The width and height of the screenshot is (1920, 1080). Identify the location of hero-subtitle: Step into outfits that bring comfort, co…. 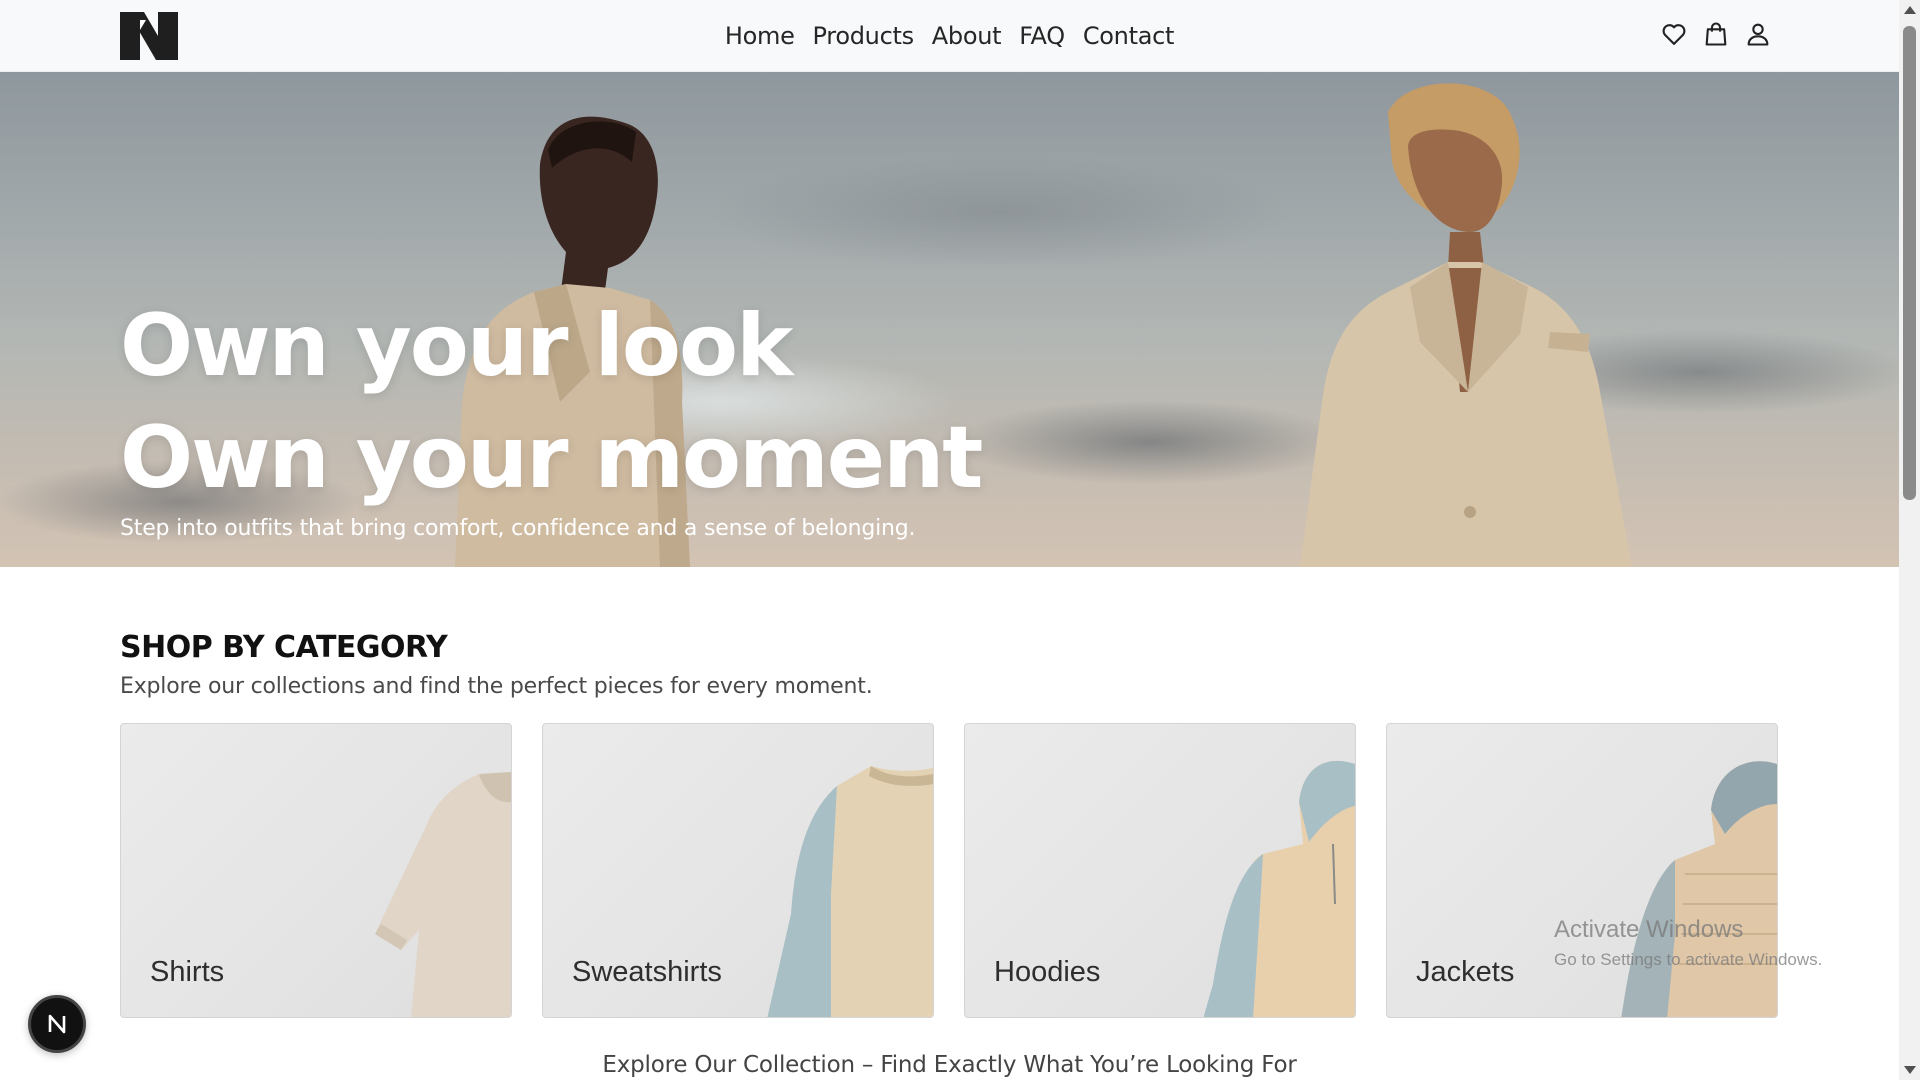
(518, 528).